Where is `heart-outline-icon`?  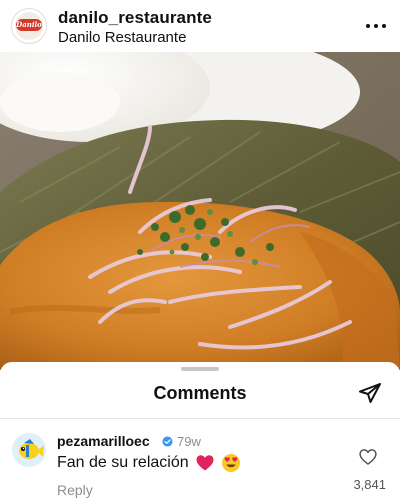
heart-outline-icon is located at coordinates (368, 457).